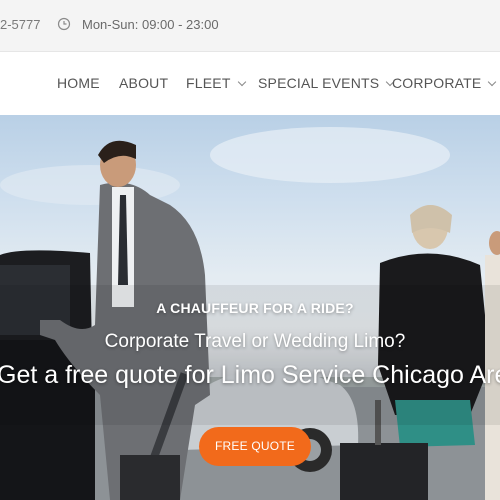  I want to click on phone-number: 2-5777, so click(20, 24).